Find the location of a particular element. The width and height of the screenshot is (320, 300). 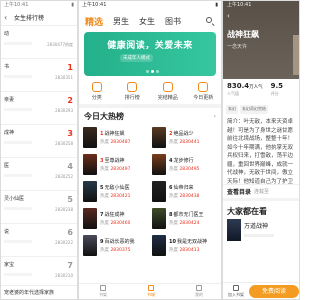

book-item: 1战神狂飙 热度 2830487 is located at coordinates (115, 137).